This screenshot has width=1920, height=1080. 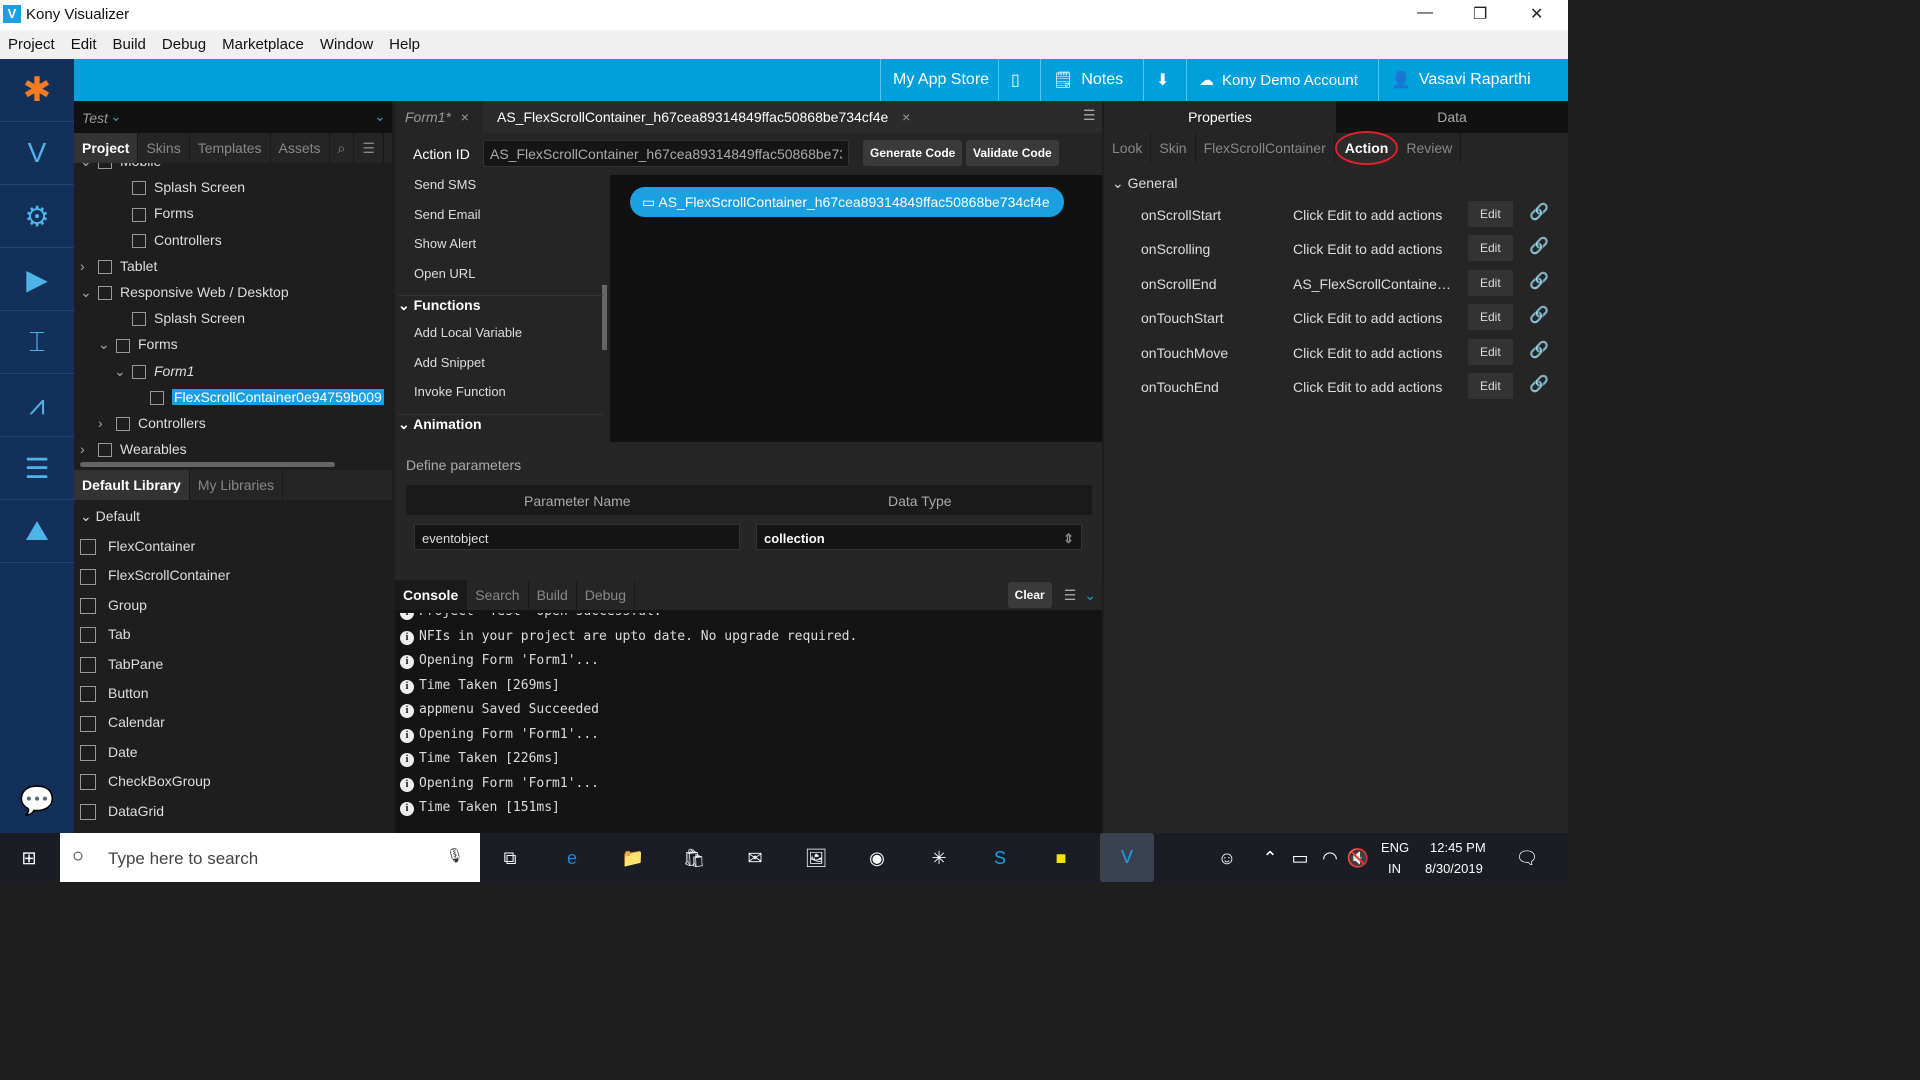 What do you see at coordinates (1173, 148) in the screenshot?
I see `tab-skin: Skin` at bounding box center [1173, 148].